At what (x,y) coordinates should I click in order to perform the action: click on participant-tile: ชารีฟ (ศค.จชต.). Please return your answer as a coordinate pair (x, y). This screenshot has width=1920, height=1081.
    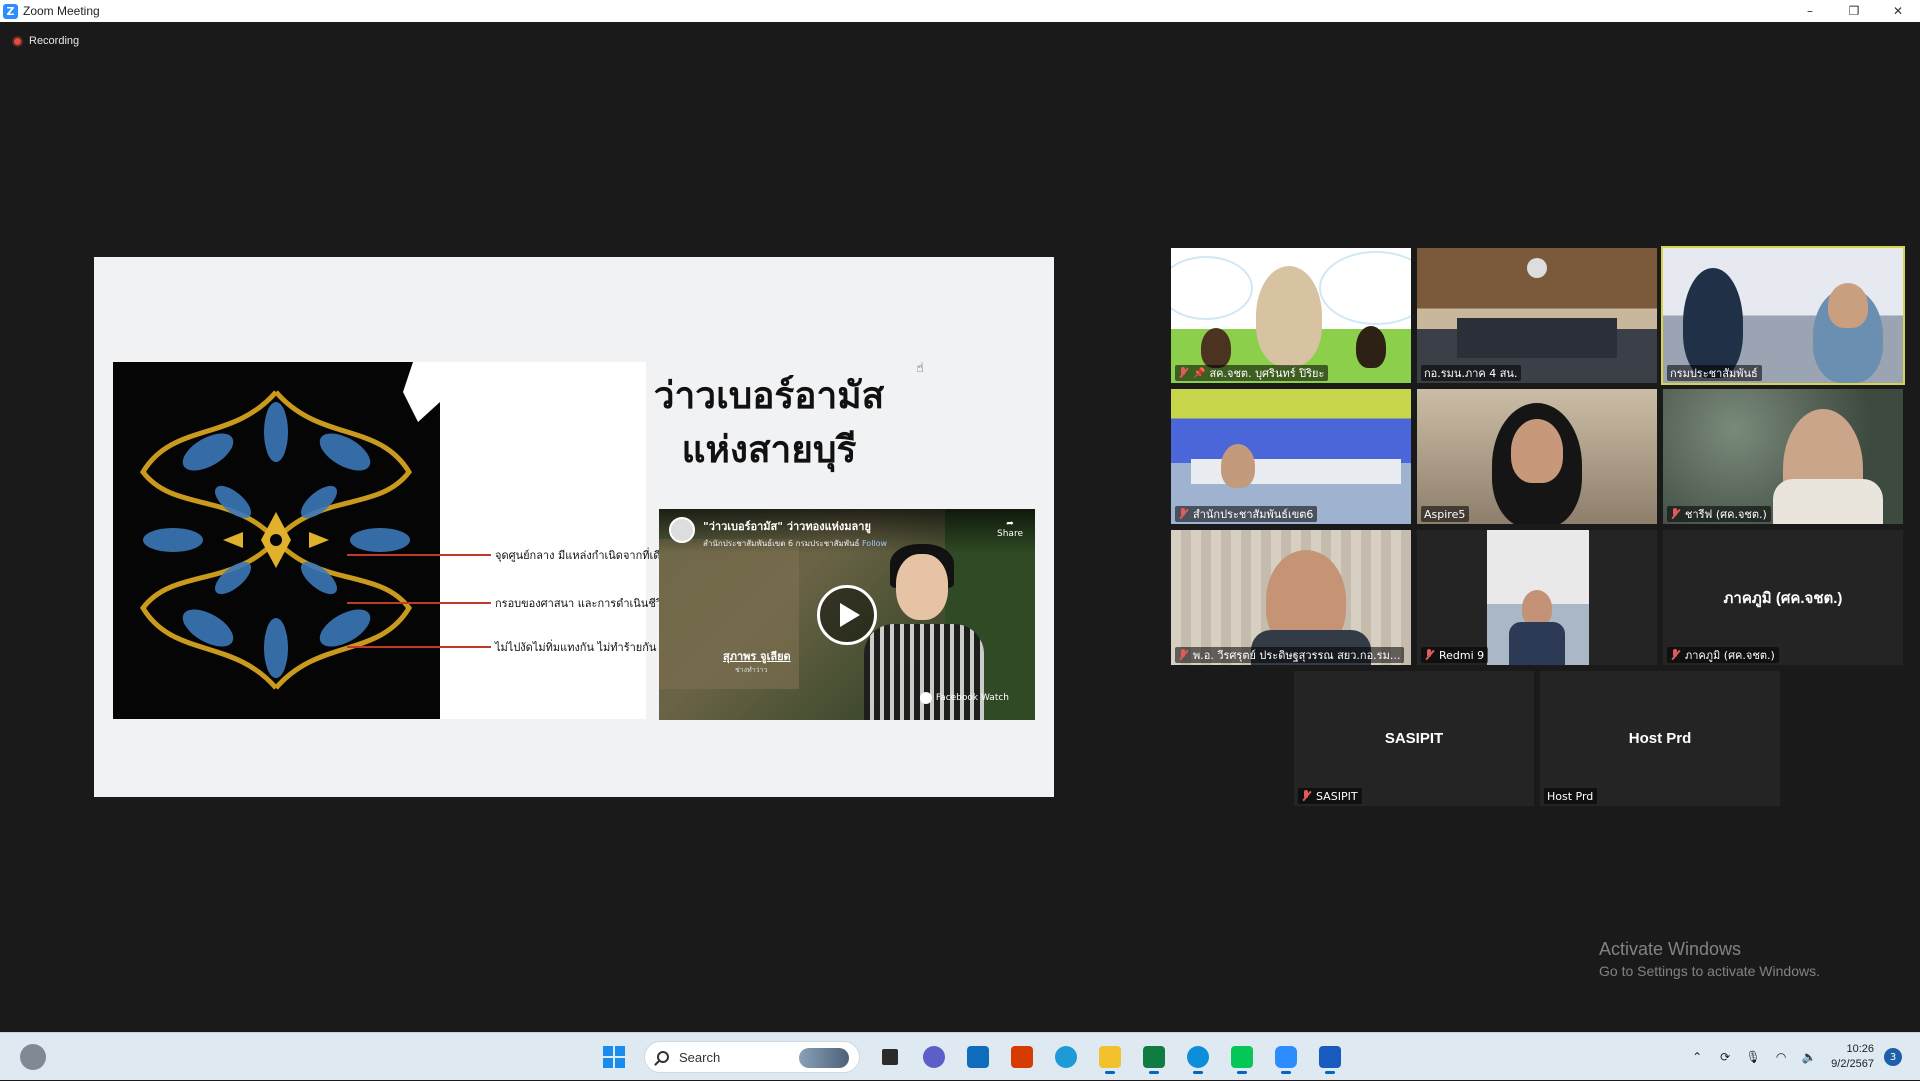
    Looking at the image, I should click on (1783, 456).